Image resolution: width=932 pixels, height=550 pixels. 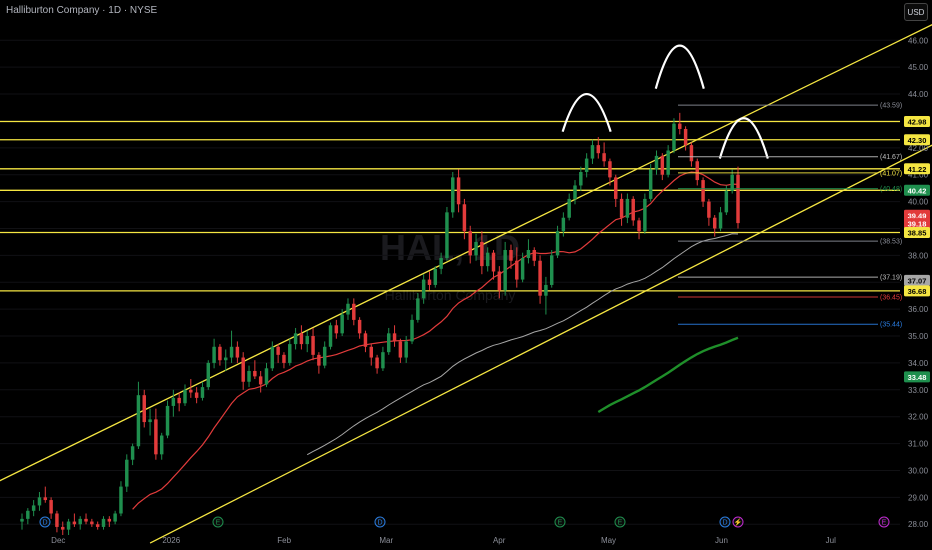 I want to click on price-tag-label: 38.85, so click(x=917, y=233).